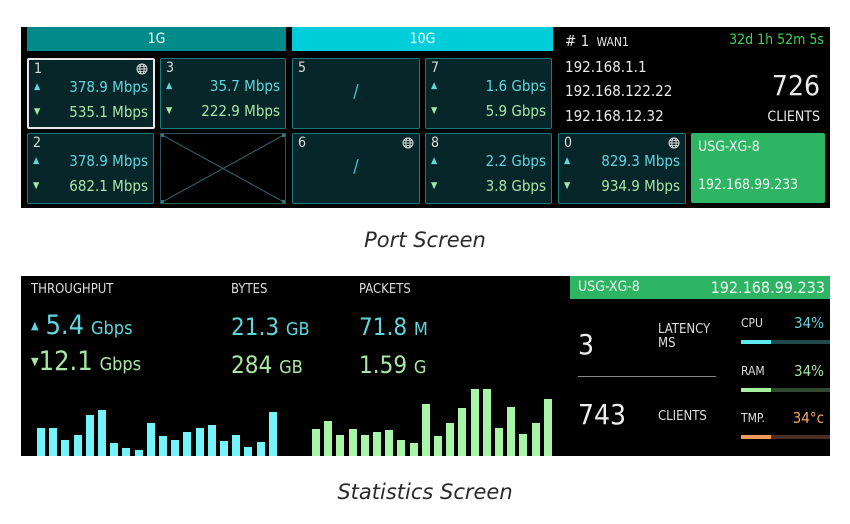 The height and width of the screenshot is (524, 850). What do you see at coordinates (72, 289) in the screenshot?
I see `throughput-label: THROUGHPUT` at bounding box center [72, 289].